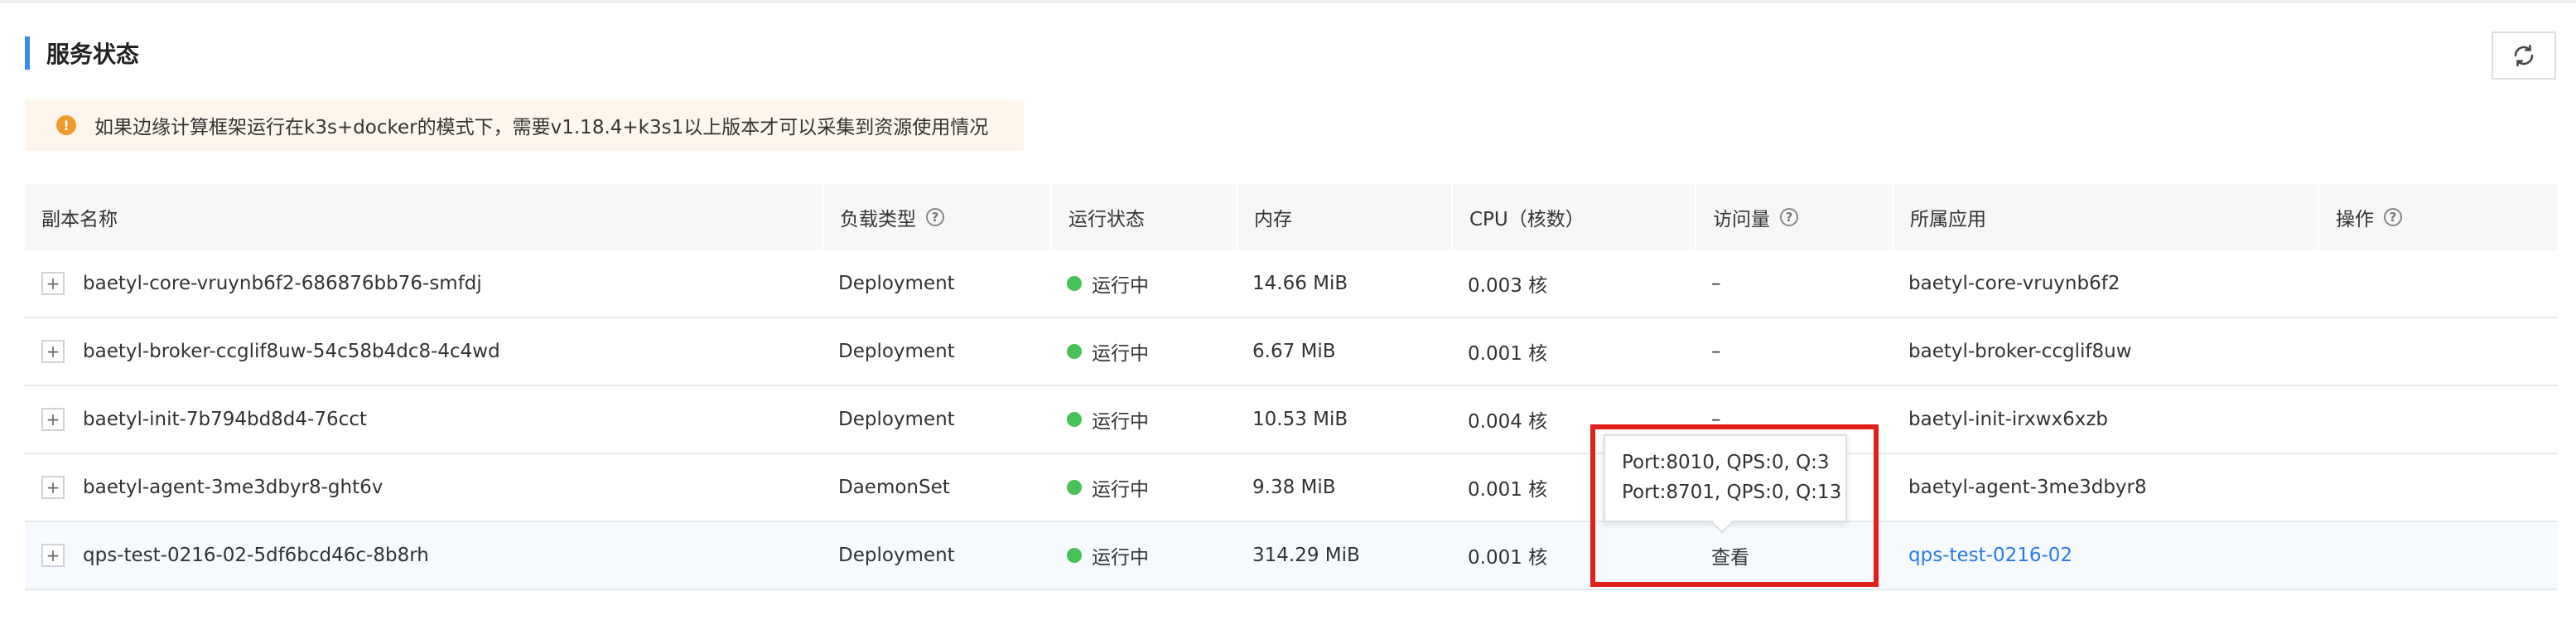 This screenshot has height=625, width=2576. Describe the element at coordinates (424, 487) in the screenshot. I see `cell-name: + baetyl-agent-3me3dbyr8-ght6v` at that location.